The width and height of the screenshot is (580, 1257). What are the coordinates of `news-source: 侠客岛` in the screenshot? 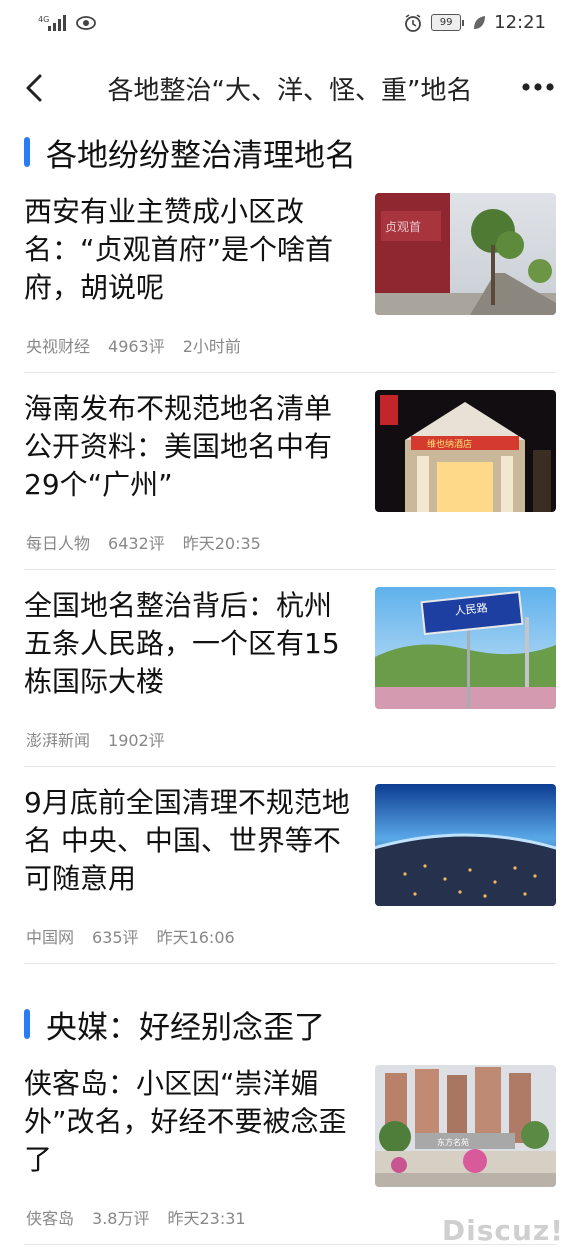 It's located at (50, 1218).